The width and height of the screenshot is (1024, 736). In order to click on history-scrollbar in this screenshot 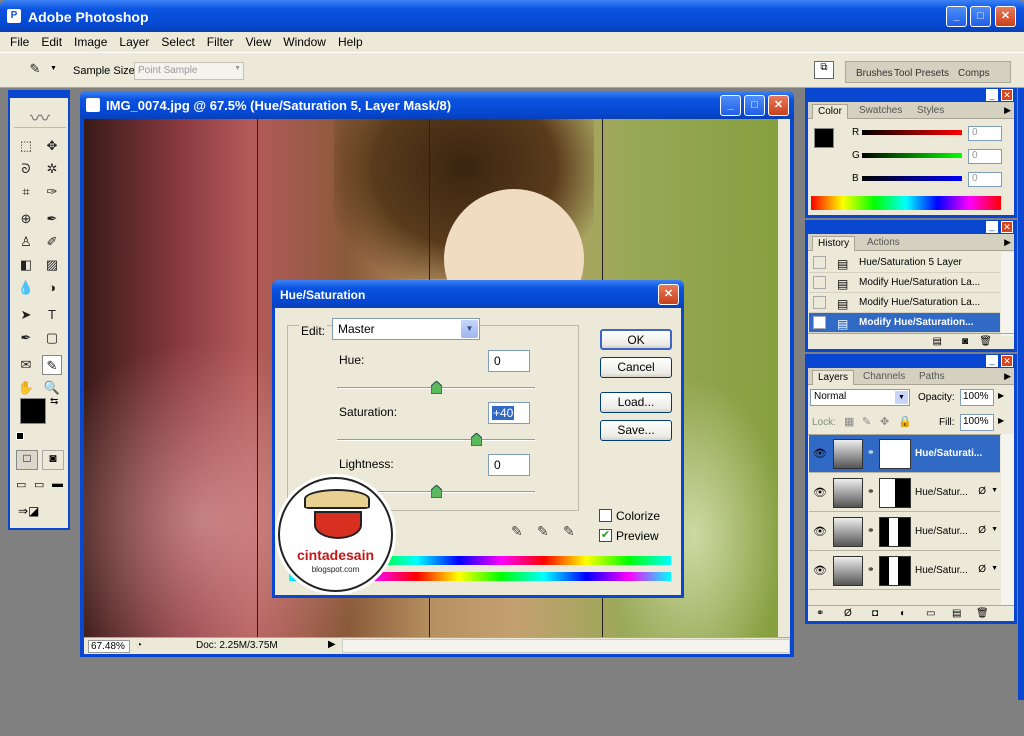, I will do `click(1007, 294)`.